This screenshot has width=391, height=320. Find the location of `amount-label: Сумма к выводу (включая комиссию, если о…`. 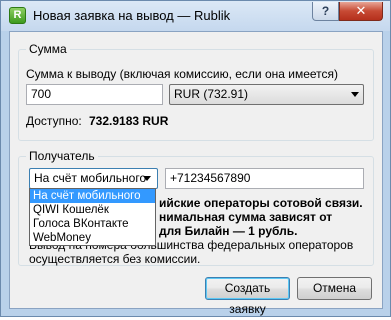

amount-label: Сумма к выводу (включая комиссию, если о… is located at coordinates (182, 74).